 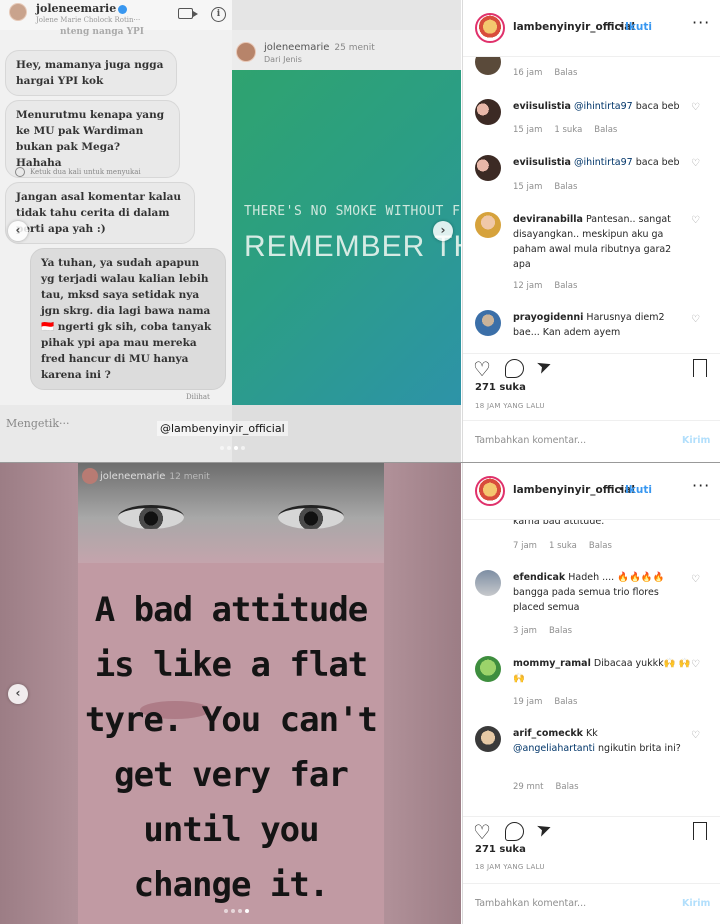 I want to click on comment-meta: 15 jam 1 suka Balas, so click(x=565, y=130).